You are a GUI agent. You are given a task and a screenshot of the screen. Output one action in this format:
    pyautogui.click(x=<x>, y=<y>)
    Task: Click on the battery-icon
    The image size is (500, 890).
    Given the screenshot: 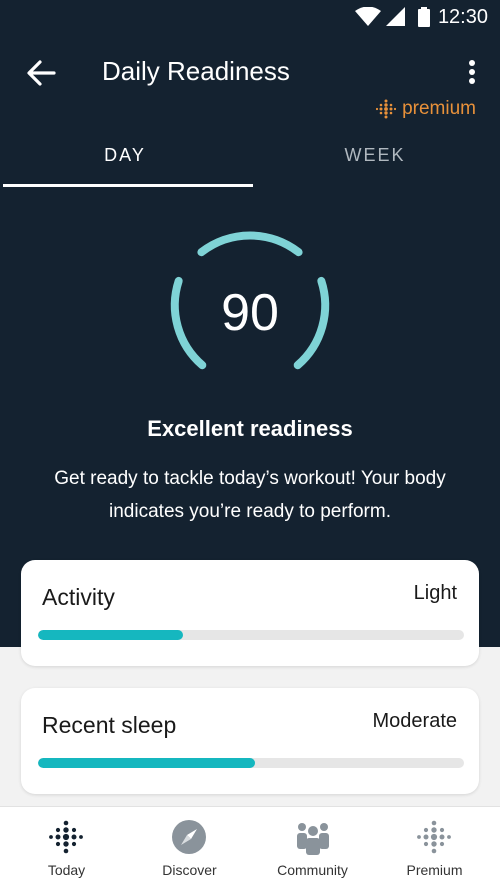 What is the action you would take?
    pyautogui.click(x=424, y=17)
    